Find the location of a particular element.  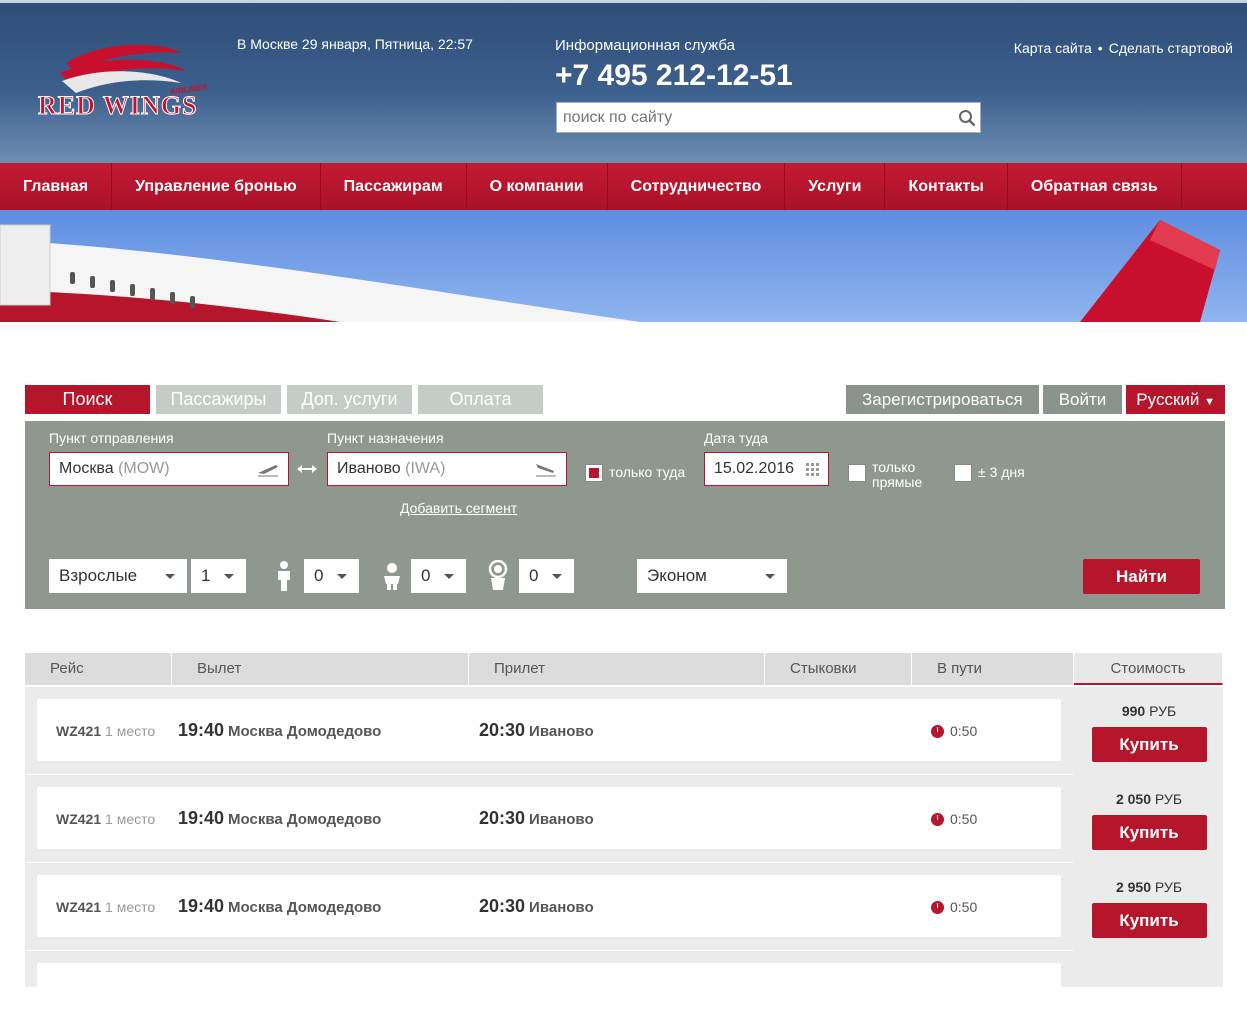

nav-item-about: О компании is located at coordinates (537, 186).